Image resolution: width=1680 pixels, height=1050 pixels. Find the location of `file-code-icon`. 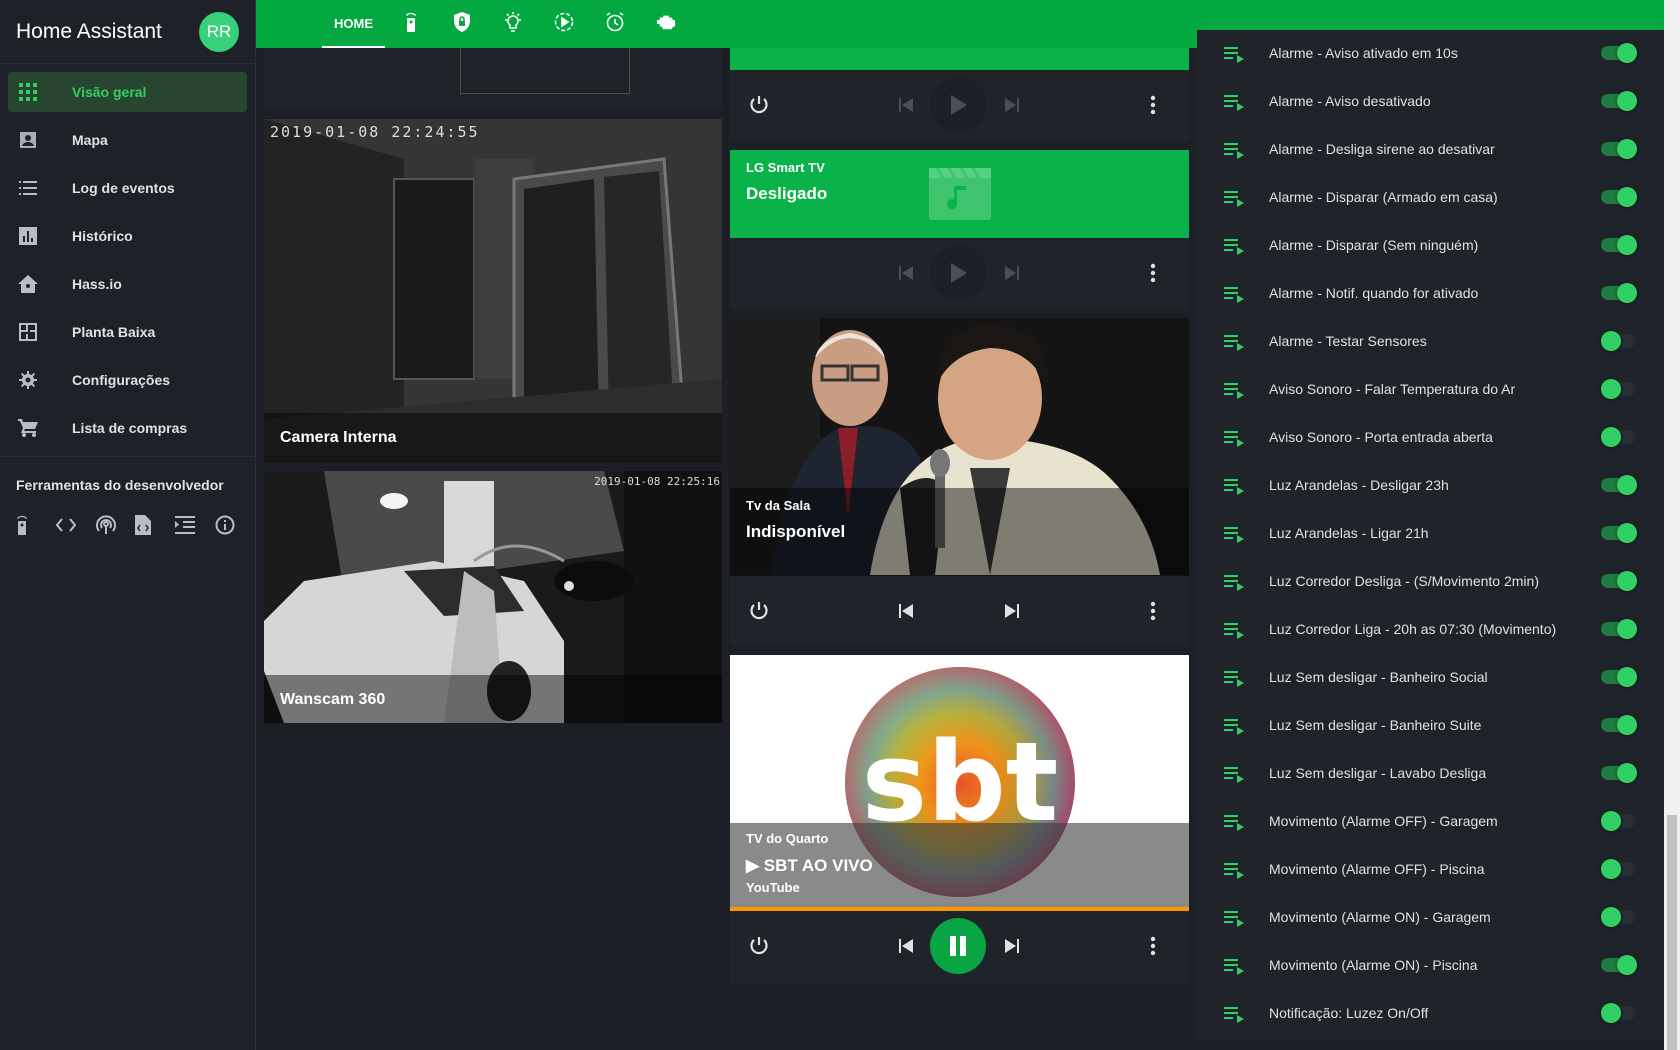

file-code-icon is located at coordinates (155, 525).